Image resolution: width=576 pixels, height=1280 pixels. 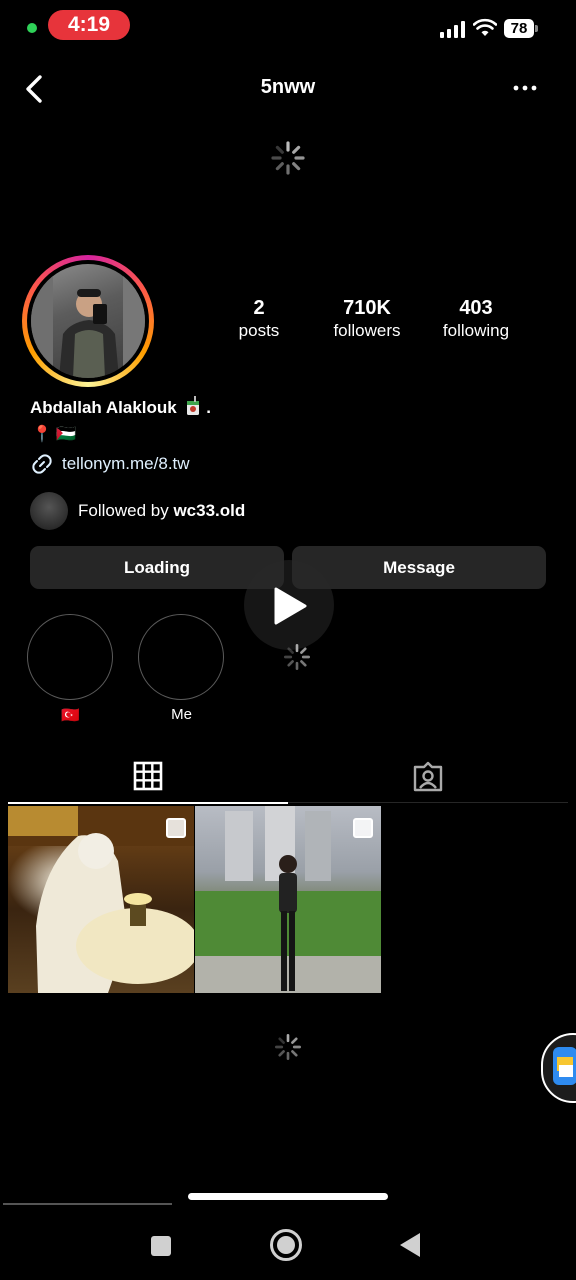 What do you see at coordinates (193, 405) in the screenshot?
I see `juice-box-icon` at bounding box center [193, 405].